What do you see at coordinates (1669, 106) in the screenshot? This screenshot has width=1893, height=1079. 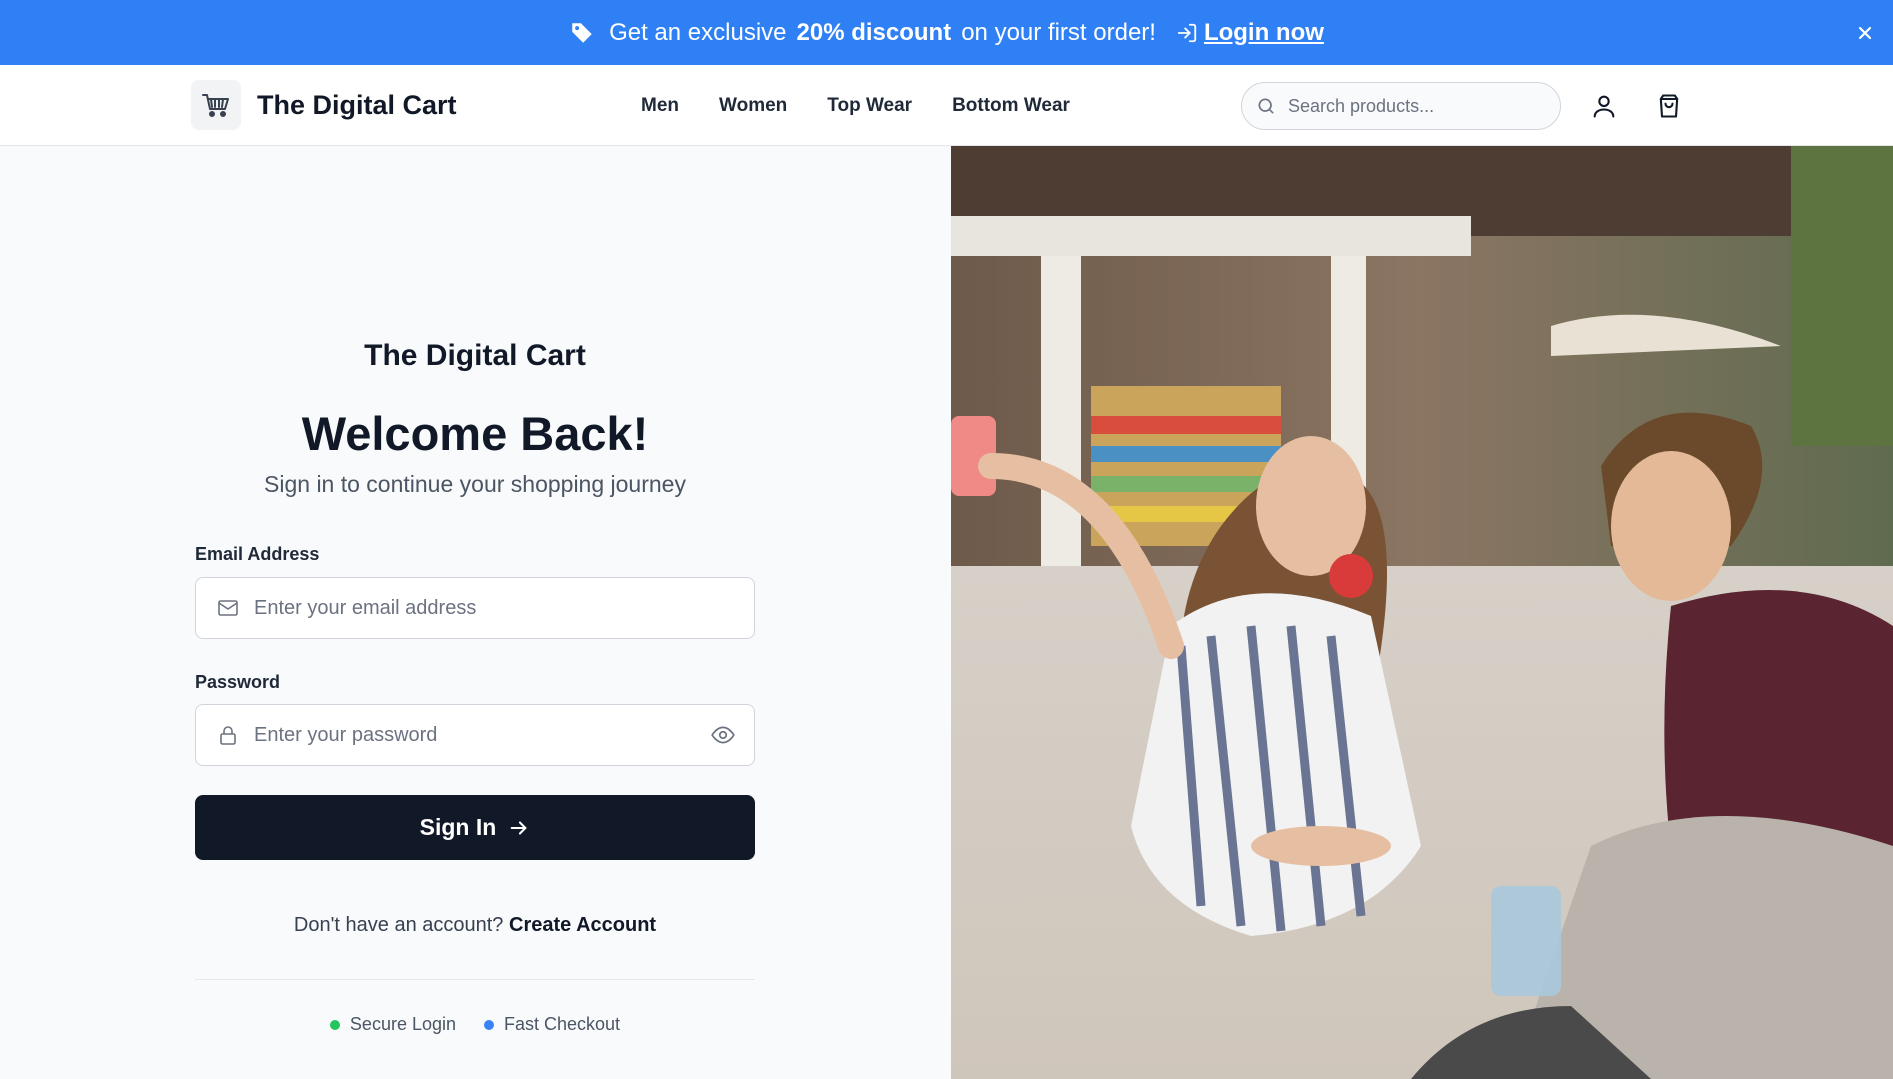 I see `shopping-bag-icon` at bounding box center [1669, 106].